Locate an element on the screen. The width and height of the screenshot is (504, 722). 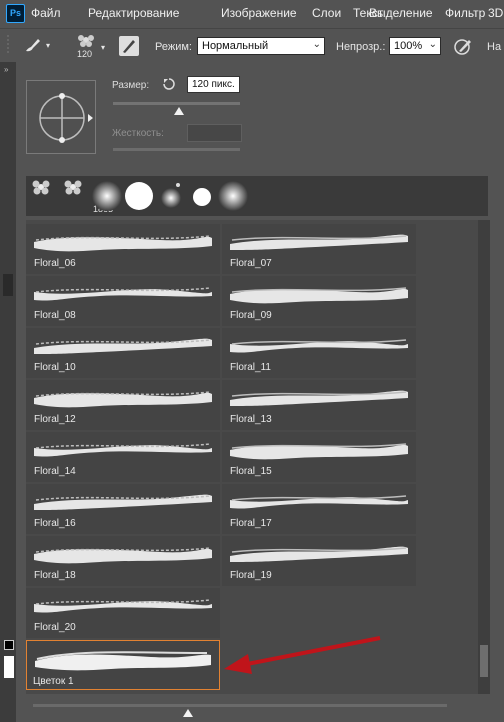
size-label: Размер: is located at coordinates (131, 85).